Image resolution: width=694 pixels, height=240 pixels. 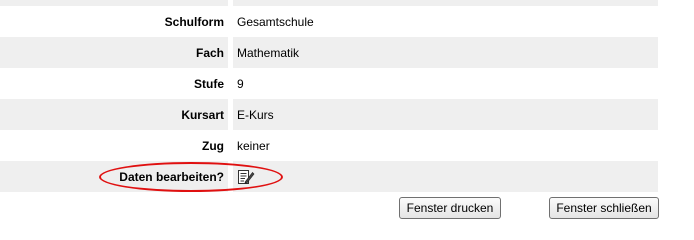 I want to click on edit-icon, so click(x=246, y=177).